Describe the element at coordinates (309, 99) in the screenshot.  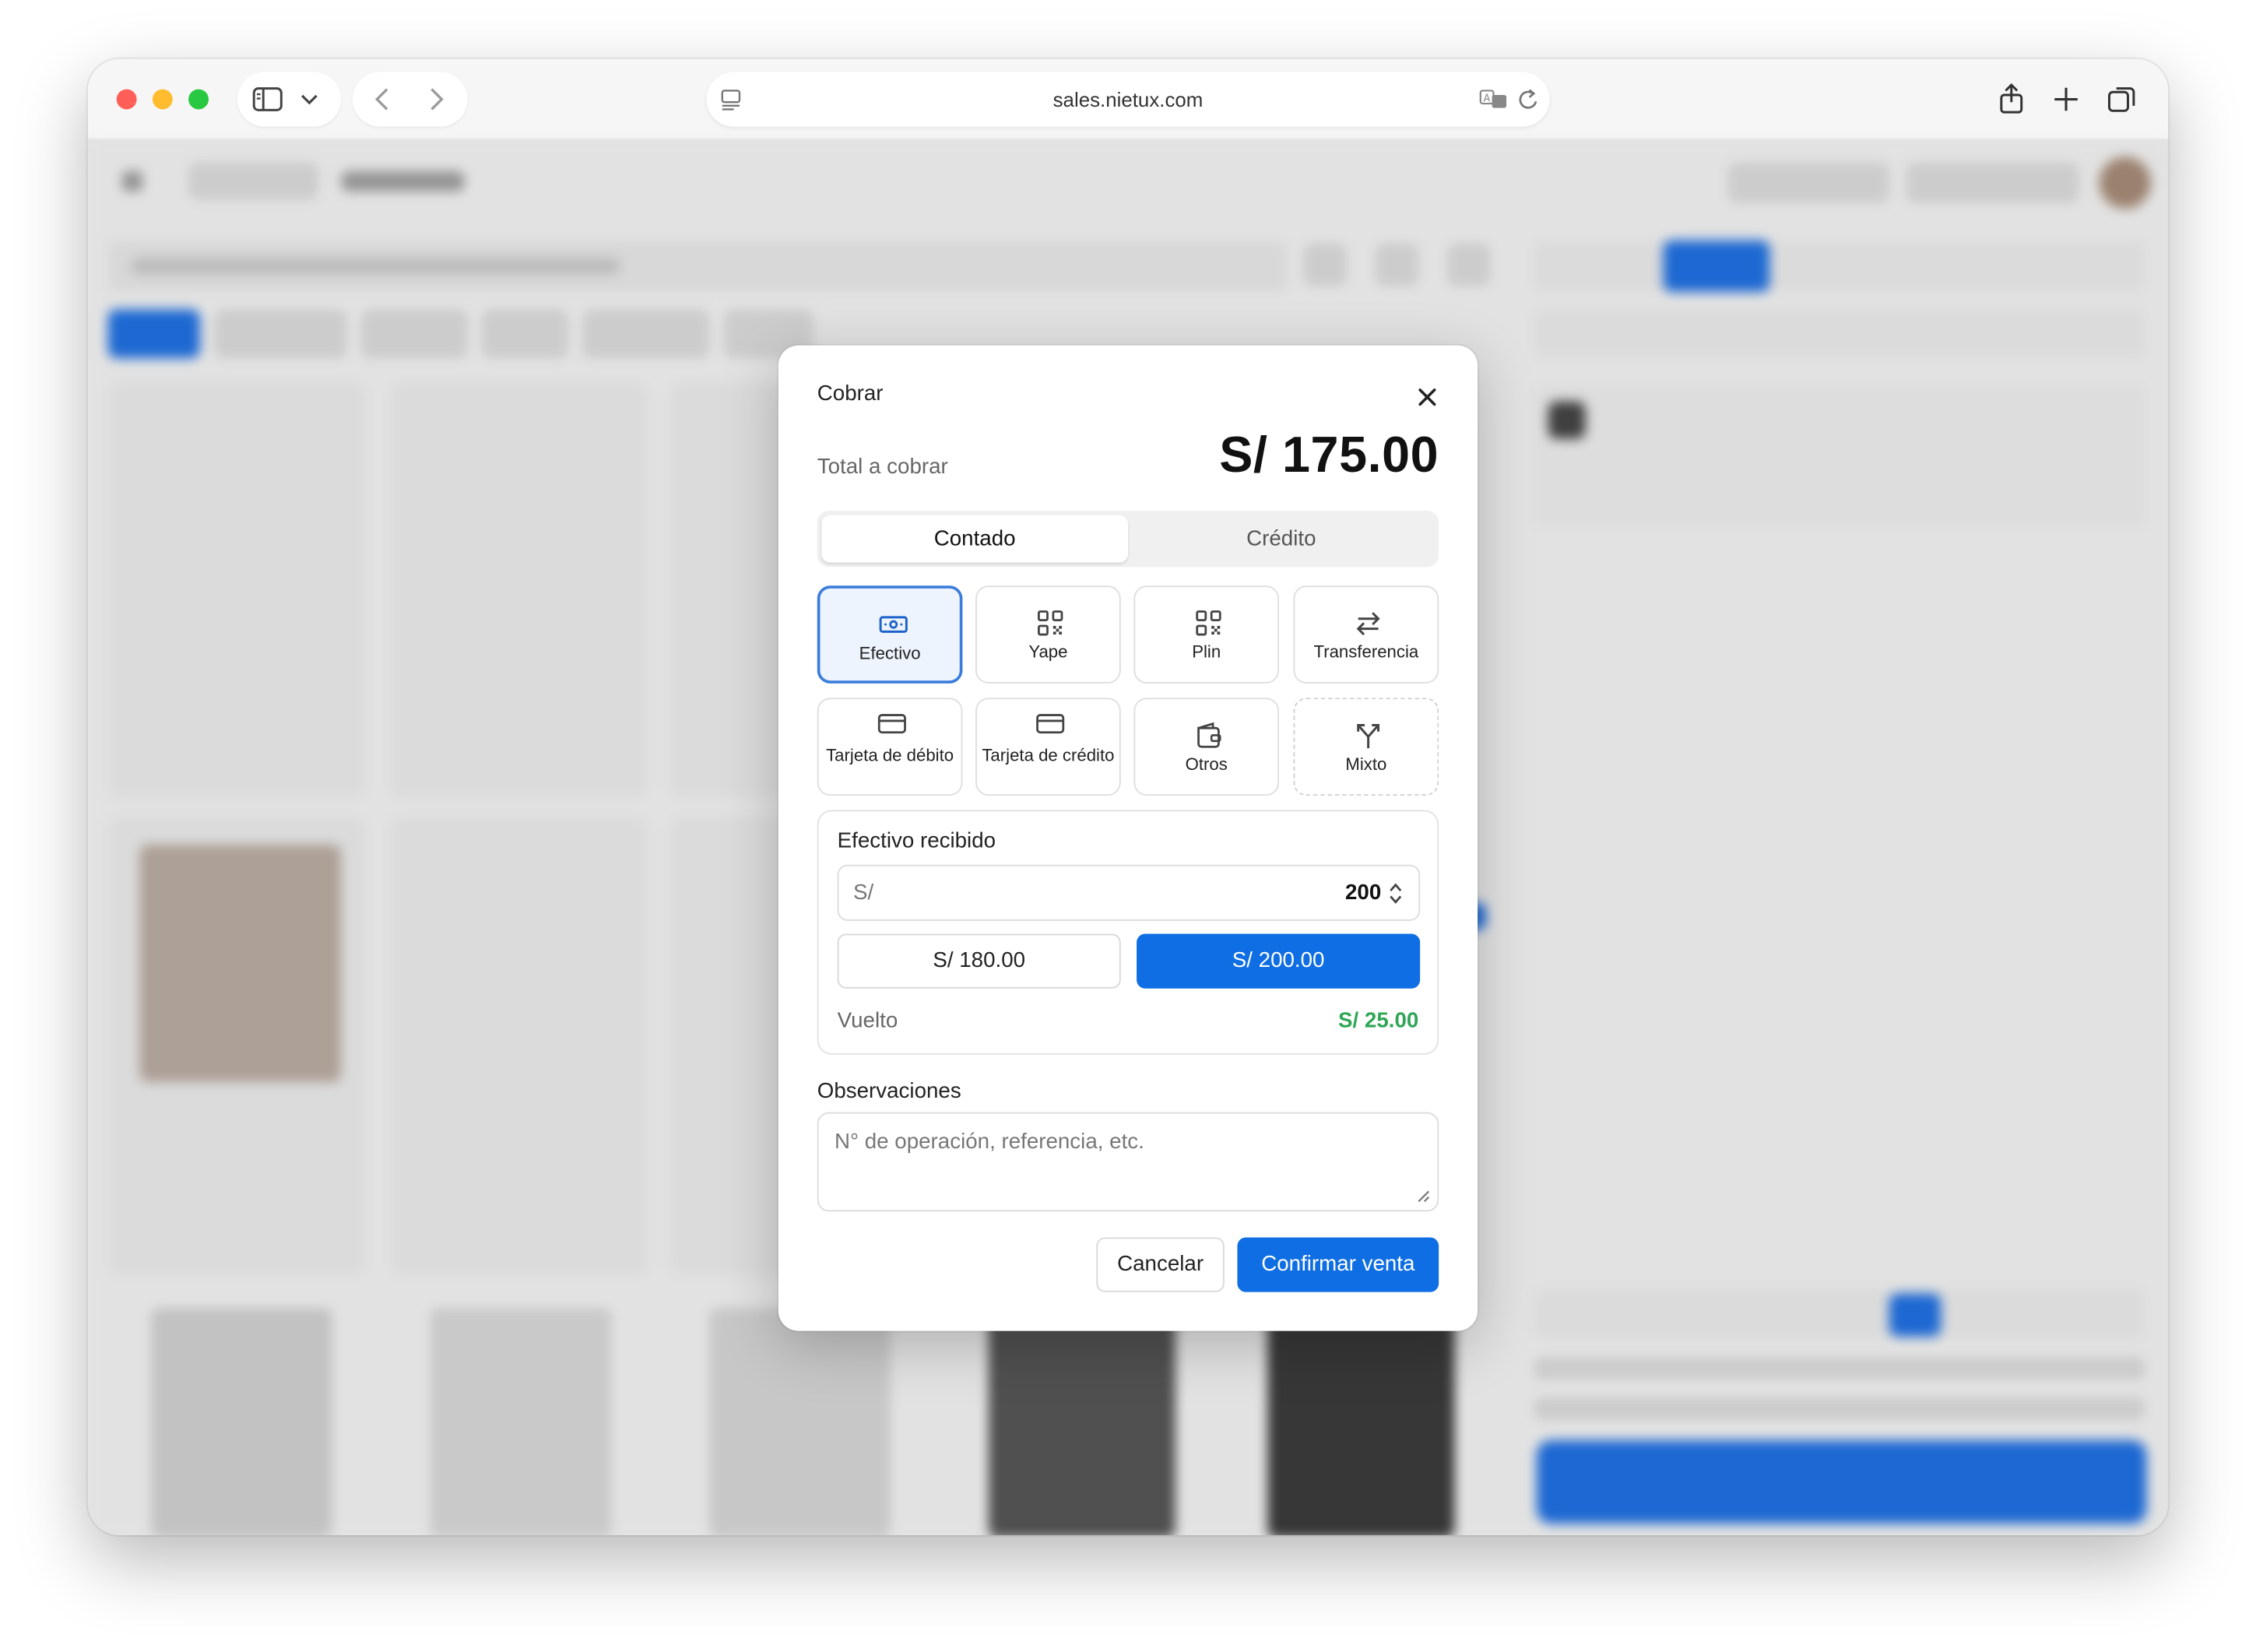
I see `chevron-down-icon` at that location.